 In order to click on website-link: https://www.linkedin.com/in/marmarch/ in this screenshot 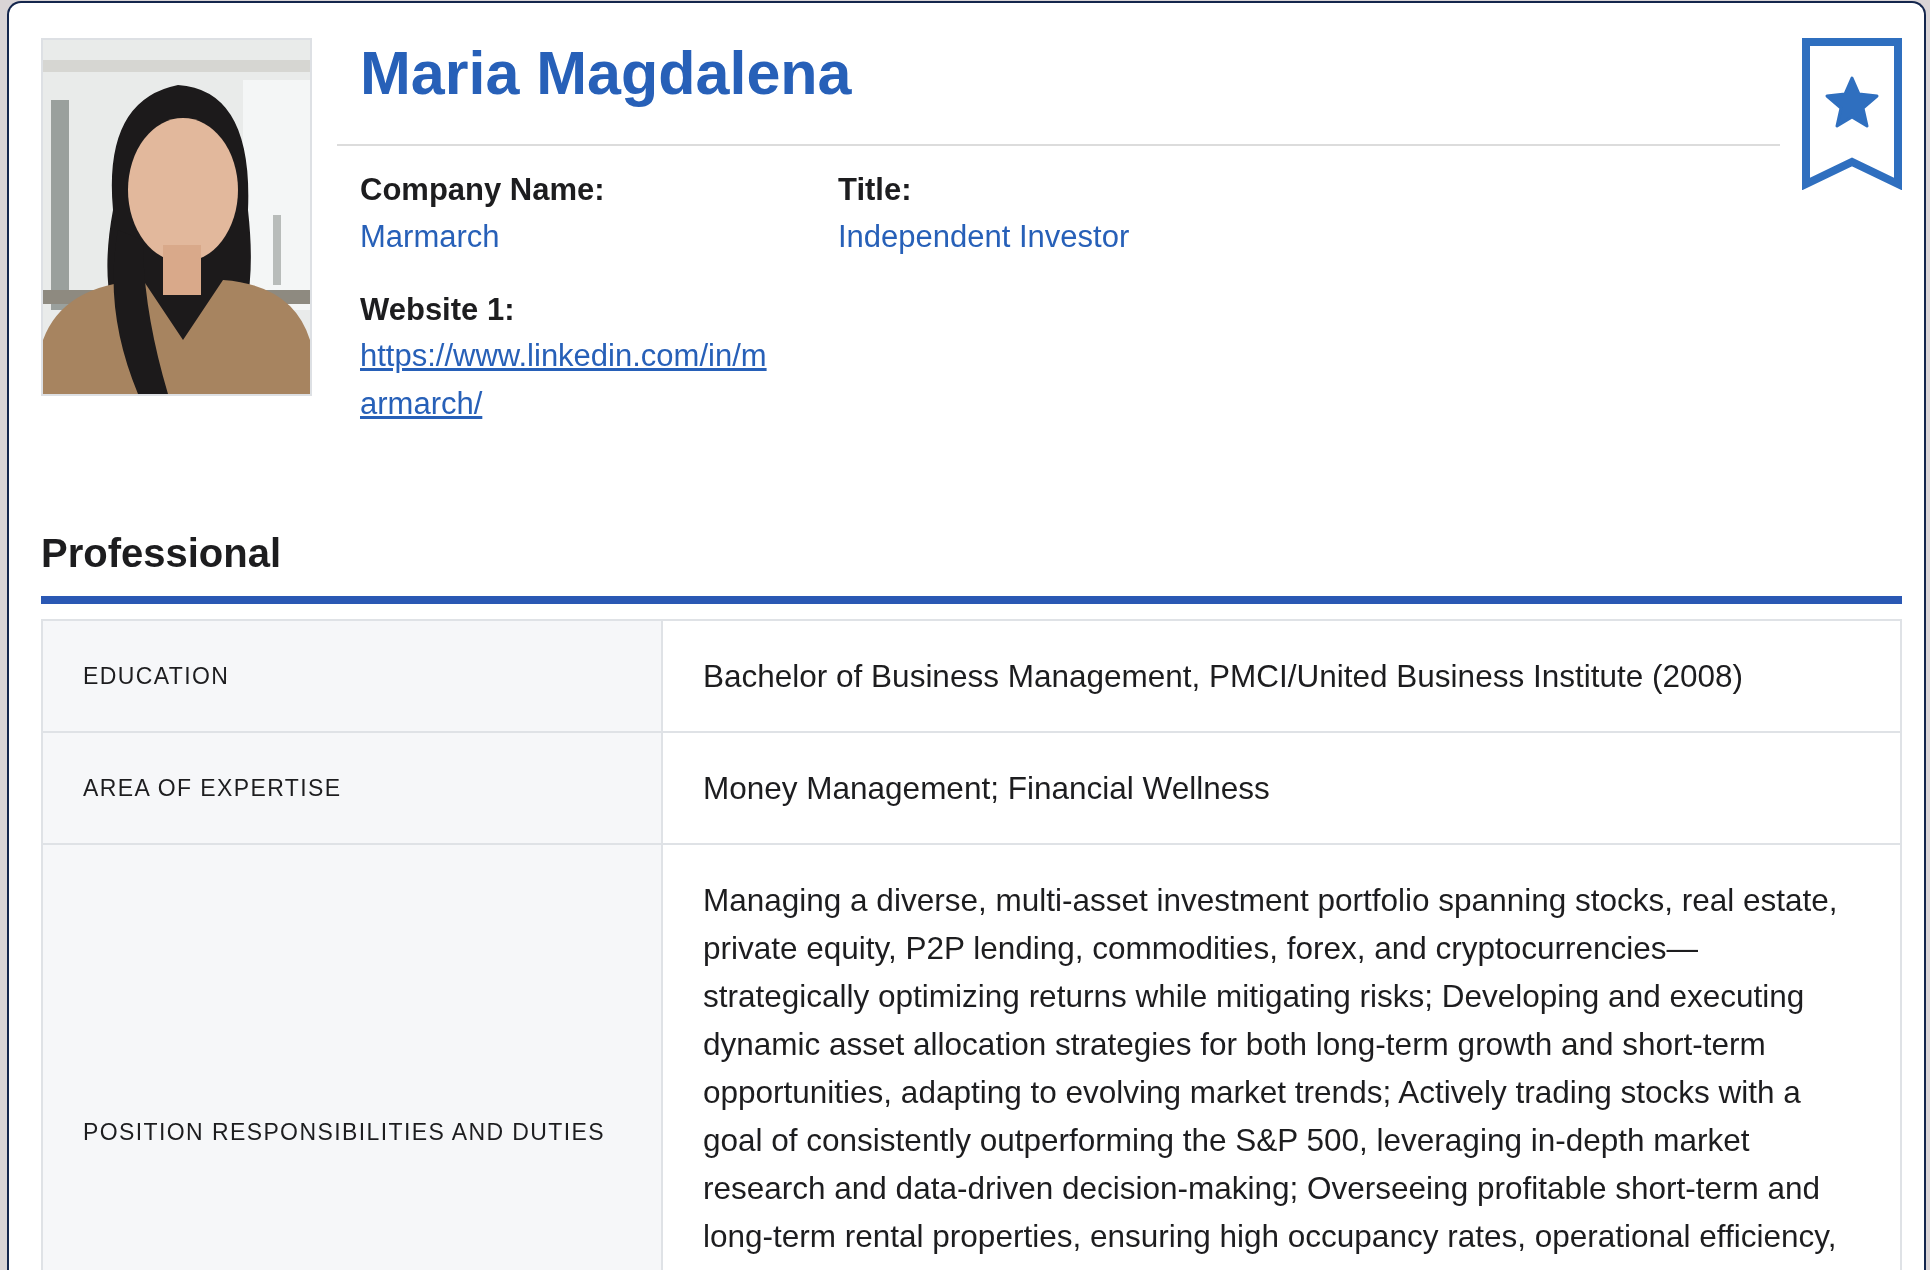, I will do `click(570, 380)`.